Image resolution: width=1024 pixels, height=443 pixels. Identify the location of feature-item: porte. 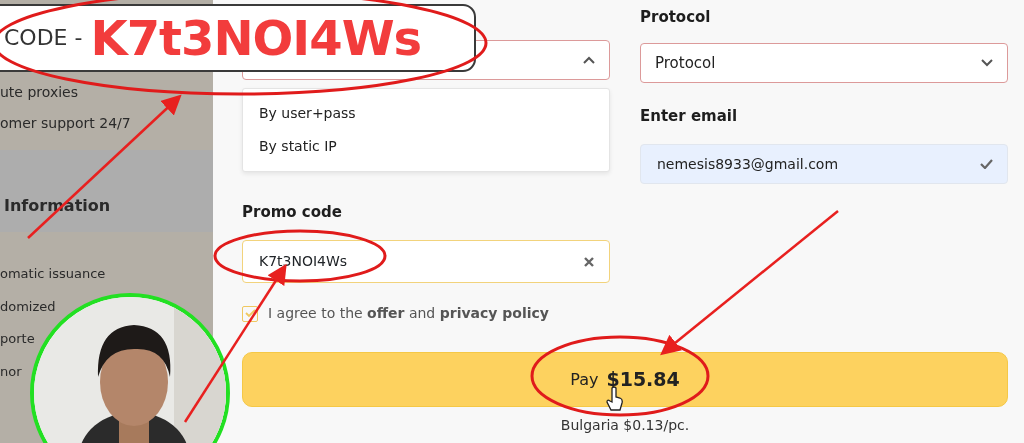
(17, 339).